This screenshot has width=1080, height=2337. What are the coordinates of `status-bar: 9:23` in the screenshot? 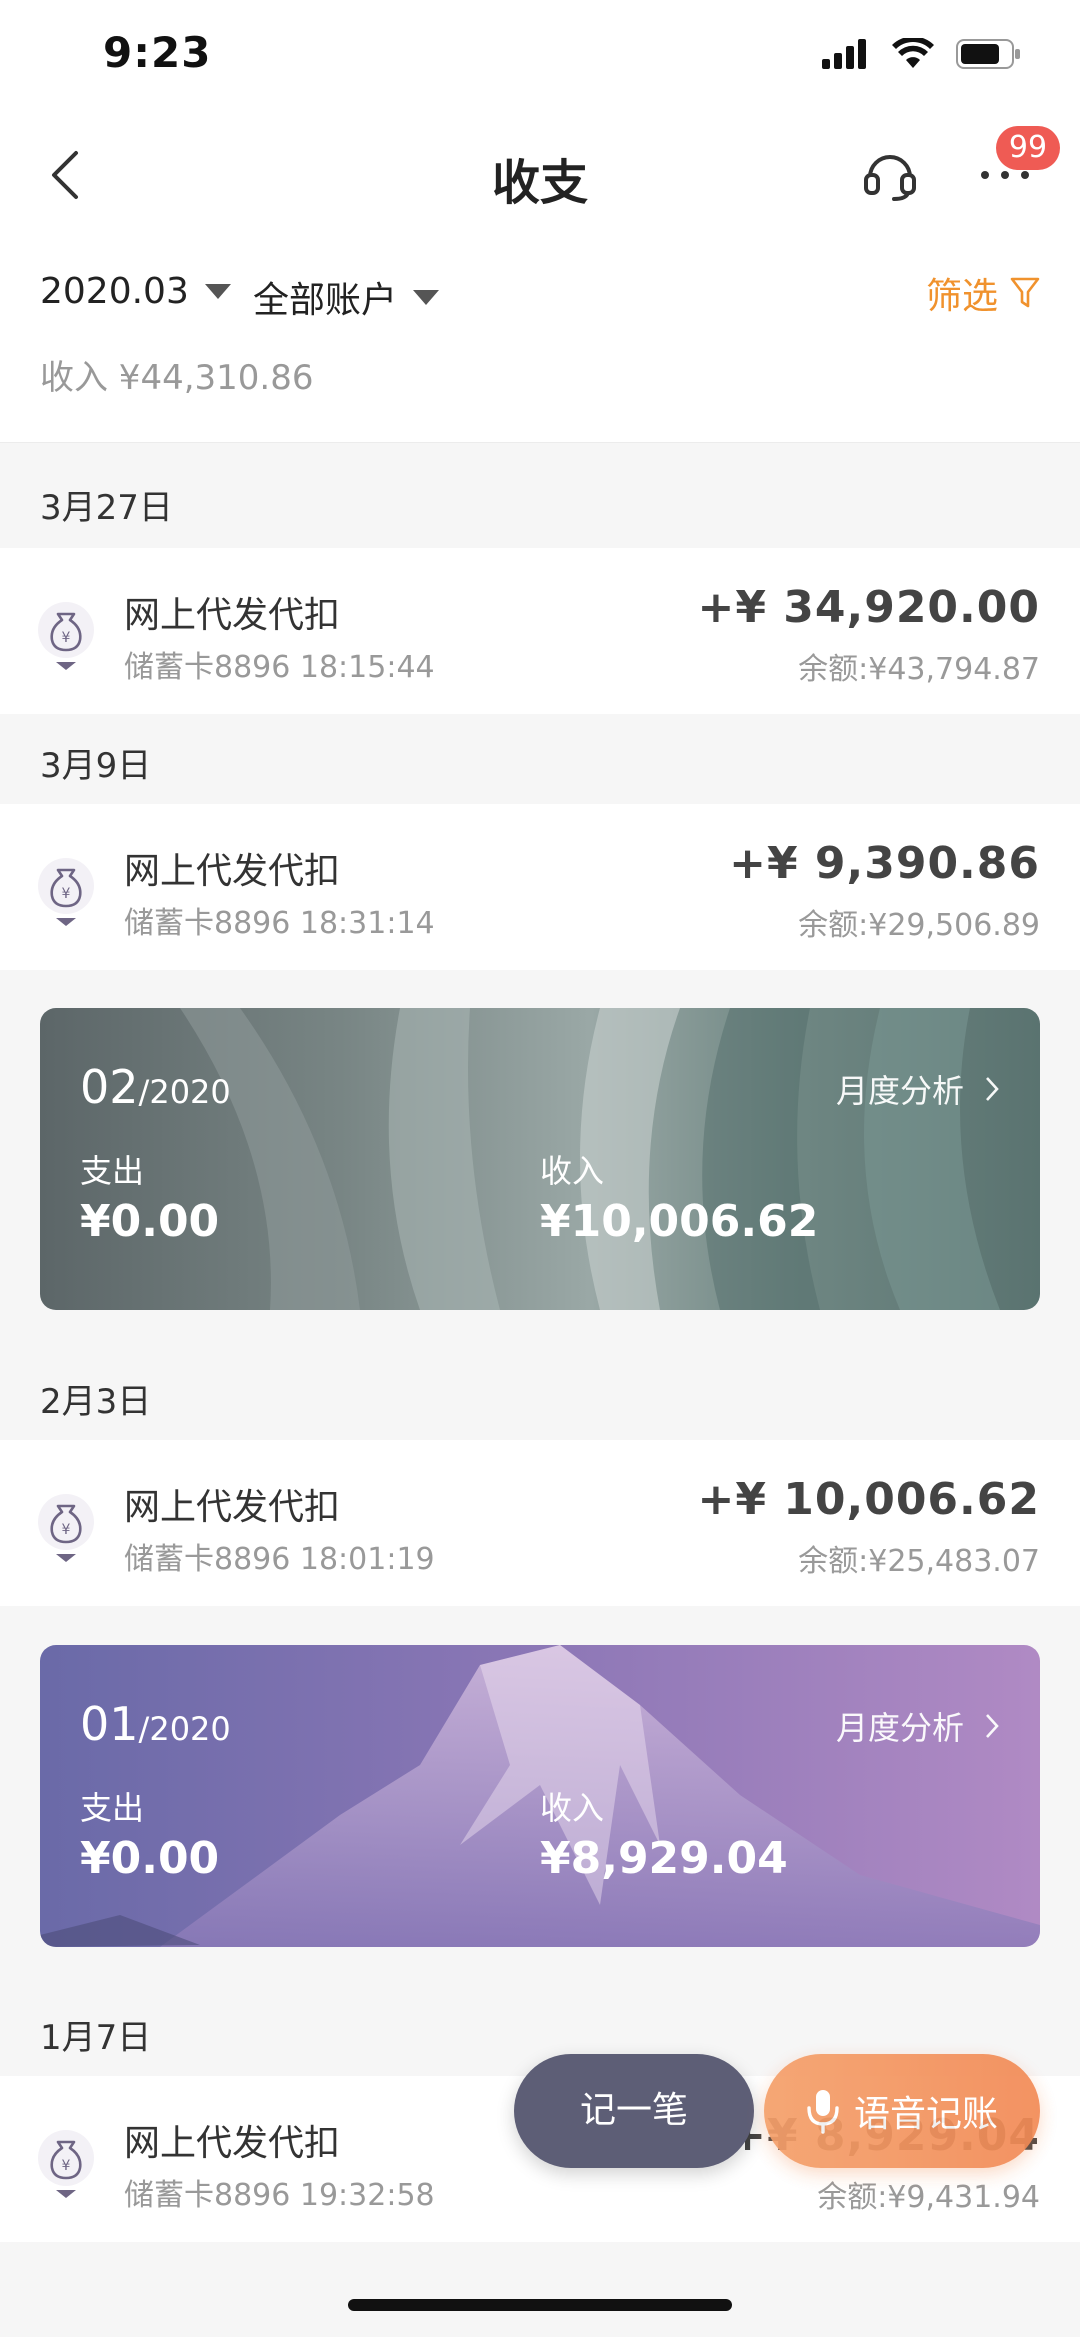 It's located at (540, 57).